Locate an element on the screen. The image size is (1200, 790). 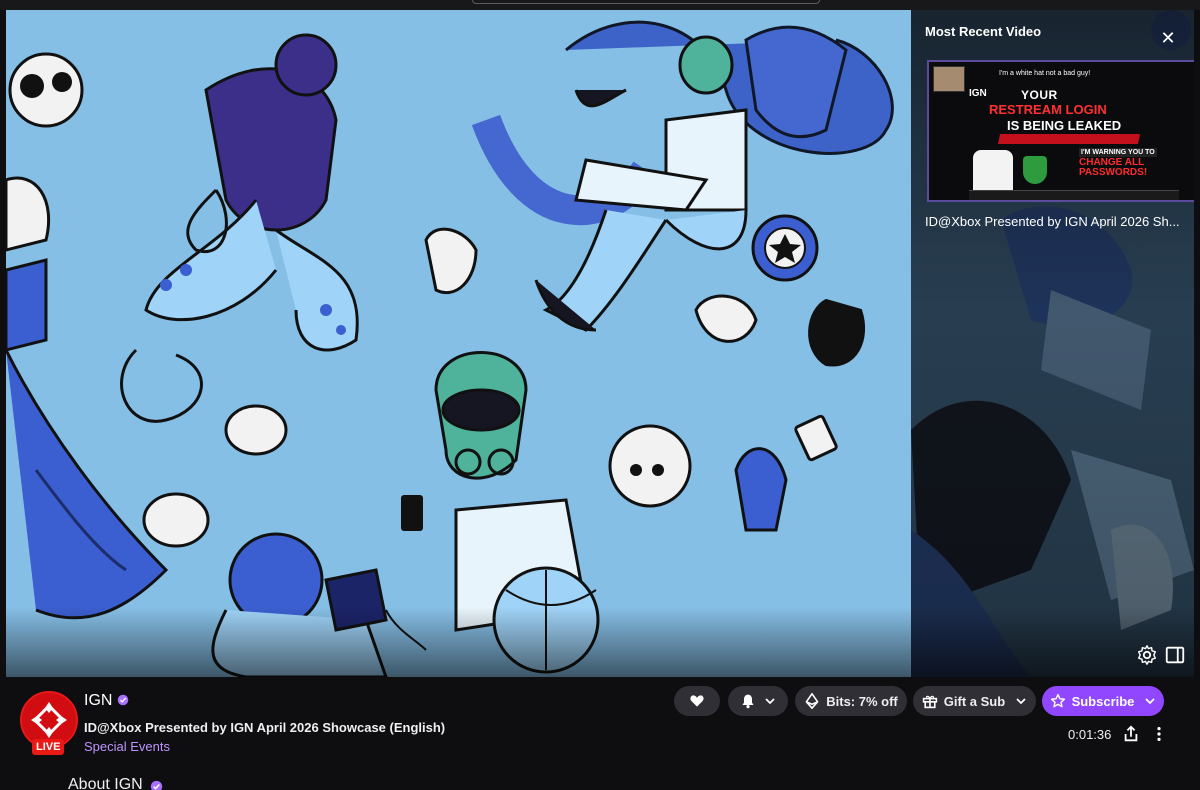
thumbnail-top-text: I'm a white hat not a bad guy! is located at coordinates (1045, 73).